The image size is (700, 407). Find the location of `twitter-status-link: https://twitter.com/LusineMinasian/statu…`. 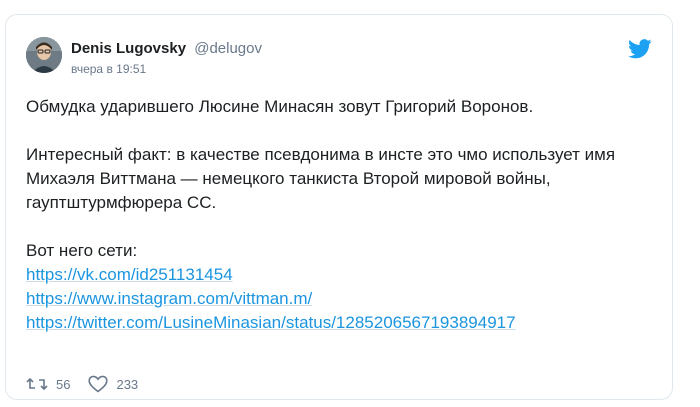

twitter-status-link: https://twitter.com/LusineMinasian/statu… is located at coordinates (271, 322).